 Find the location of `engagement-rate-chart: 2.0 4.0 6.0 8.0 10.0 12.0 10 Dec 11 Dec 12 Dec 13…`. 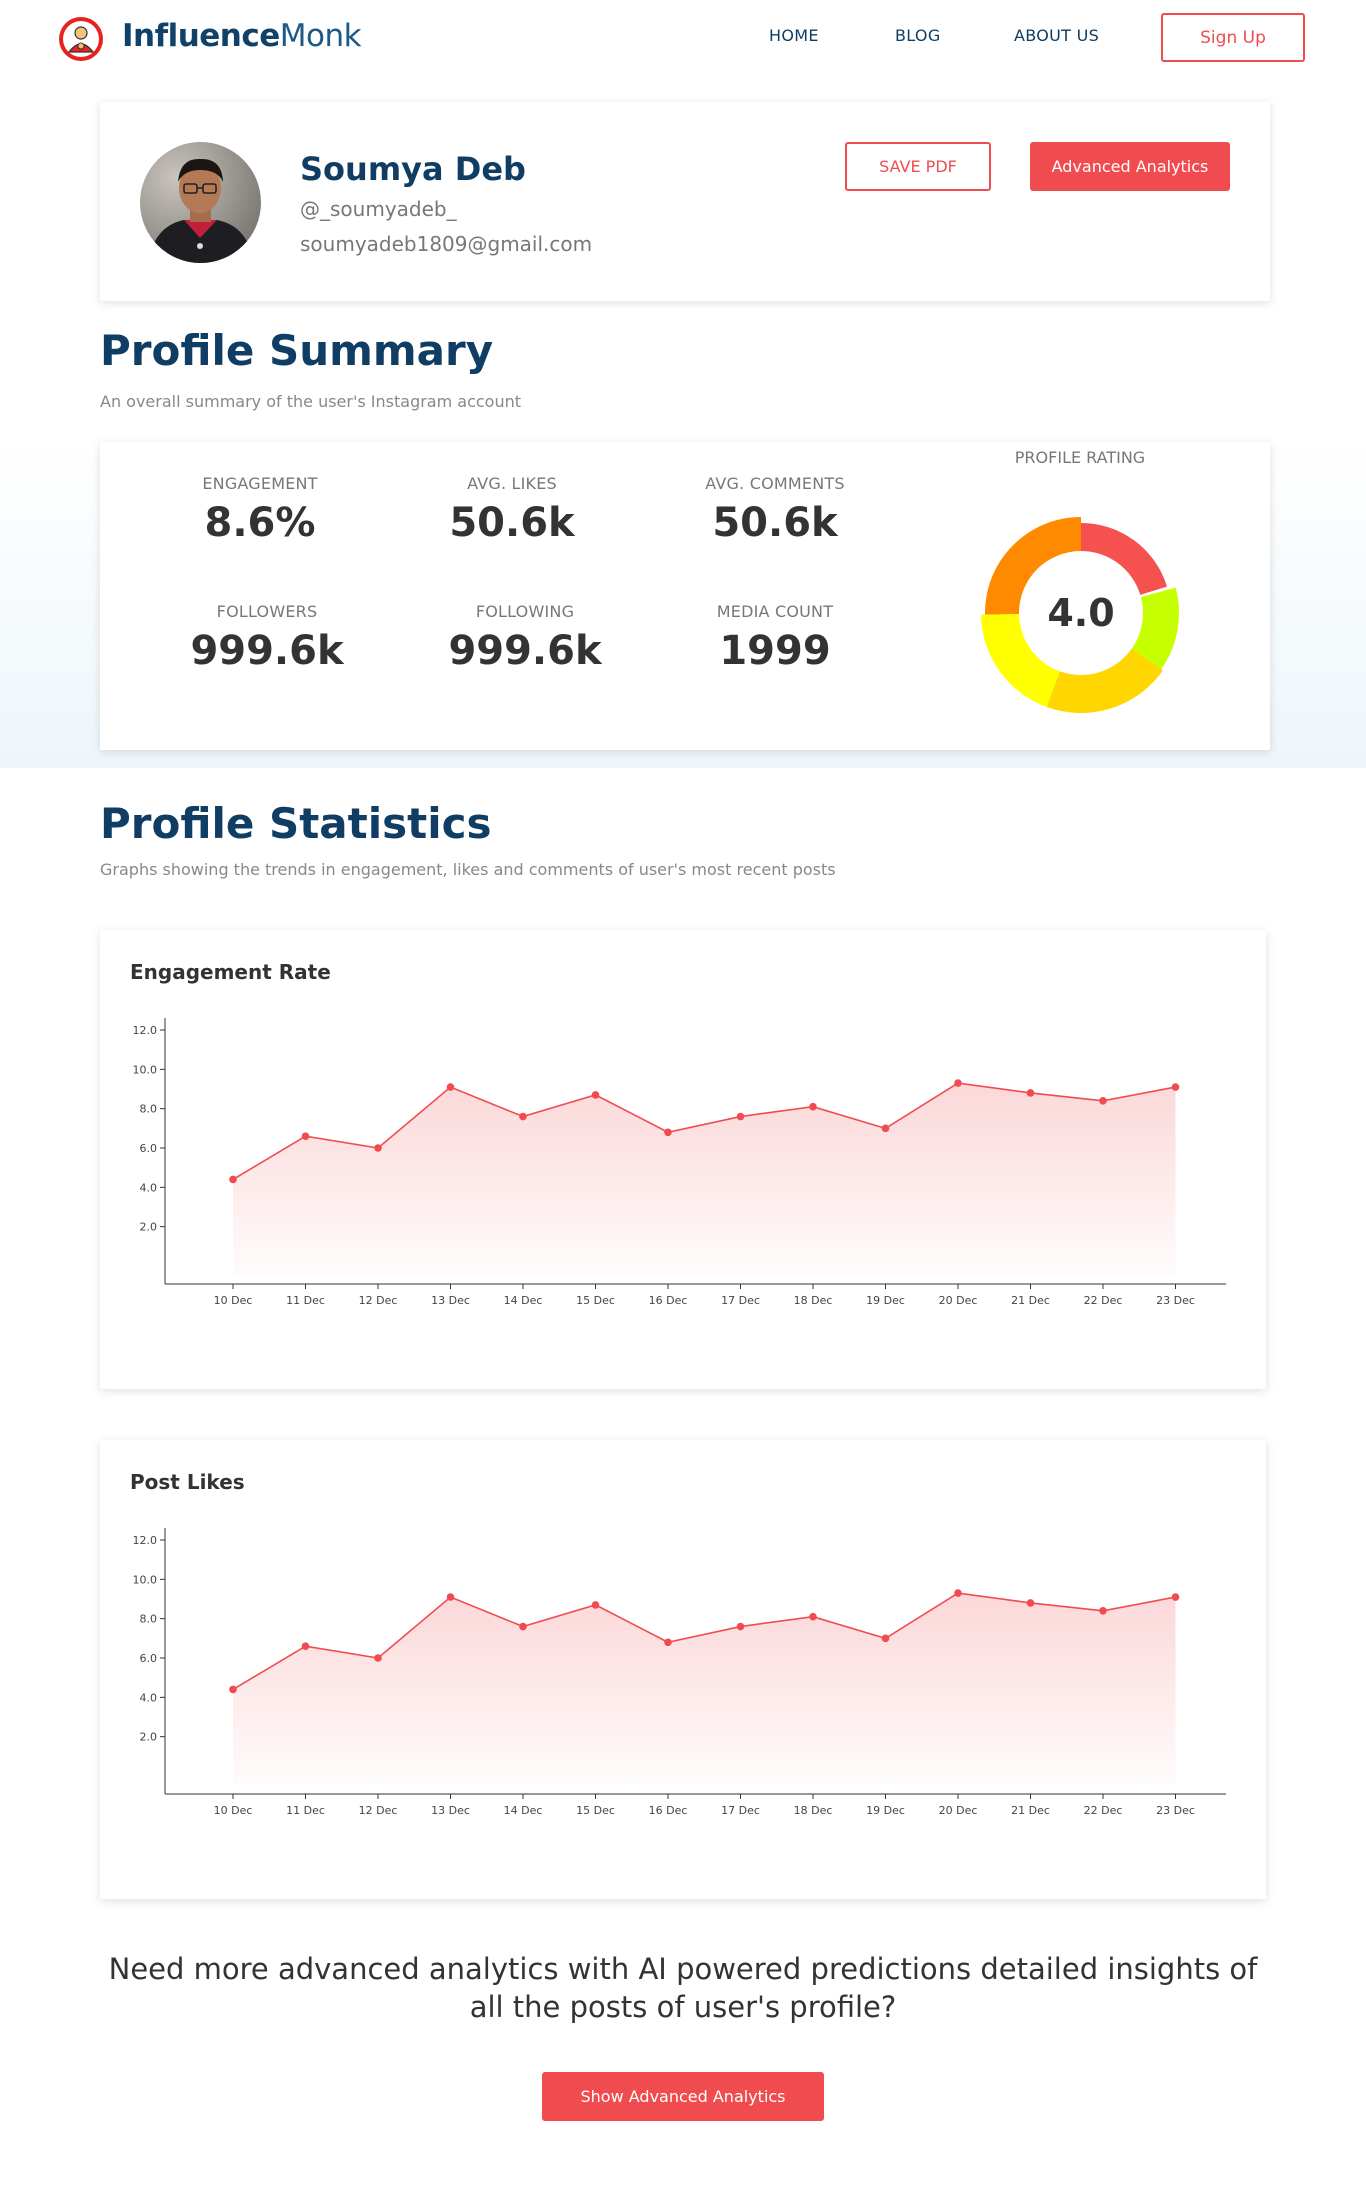

engagement-rate-chart: 2.0 4.0 6.0 8.0 10.0 12.0 10 Dec 11 Dec 12 Dec 13… is located at coordinates (679, 1162).